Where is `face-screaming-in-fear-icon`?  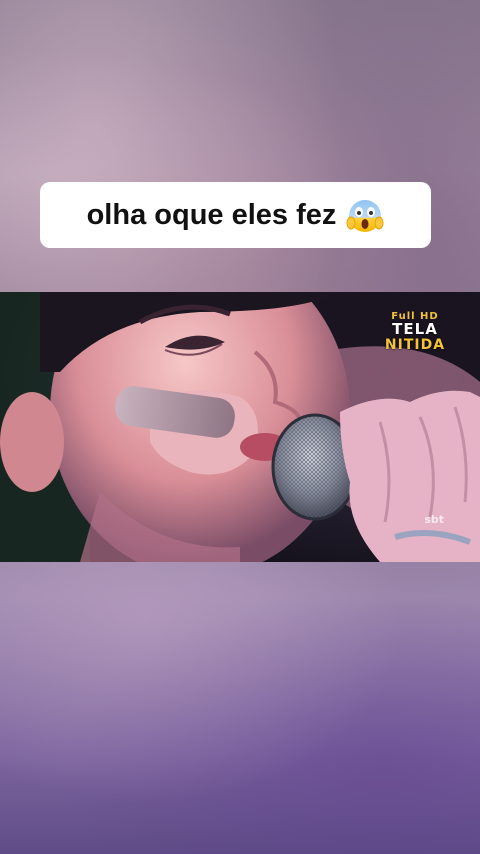
face-screaming-in-fear-icon is located at coordinates (365, 215).